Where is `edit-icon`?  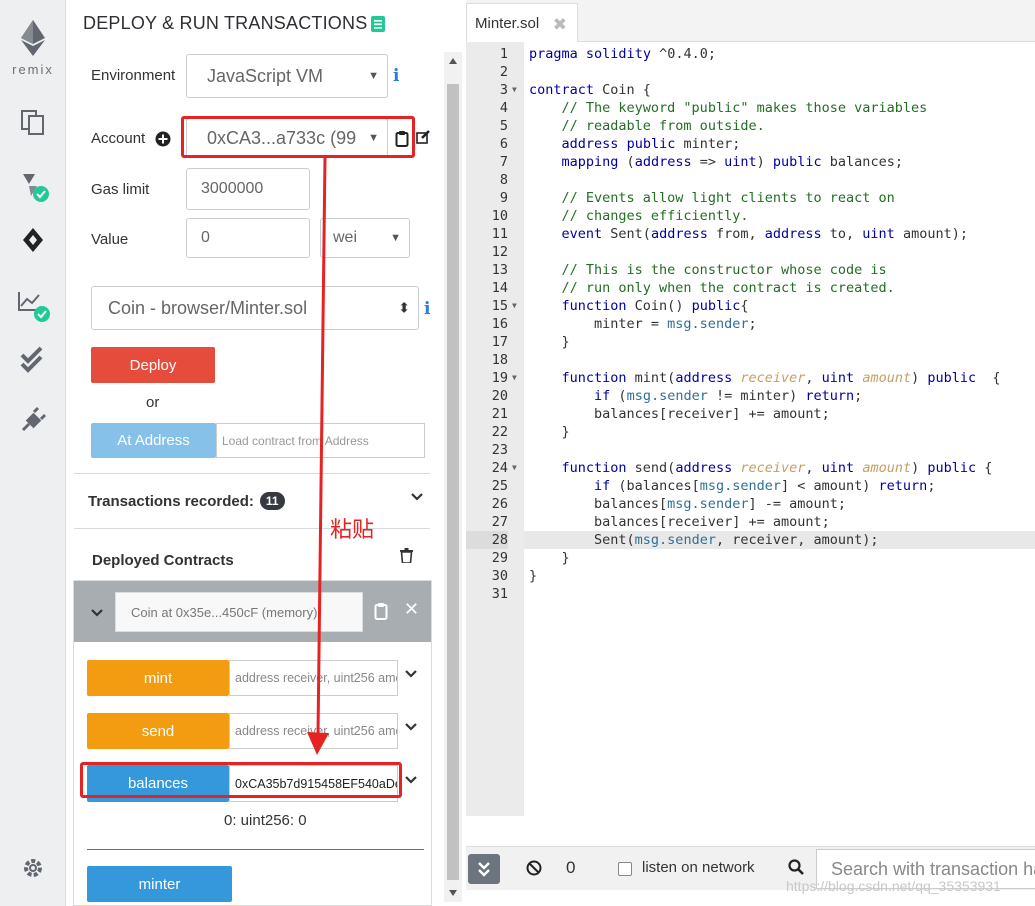
edit-icon is located at coordinates (423, 139).